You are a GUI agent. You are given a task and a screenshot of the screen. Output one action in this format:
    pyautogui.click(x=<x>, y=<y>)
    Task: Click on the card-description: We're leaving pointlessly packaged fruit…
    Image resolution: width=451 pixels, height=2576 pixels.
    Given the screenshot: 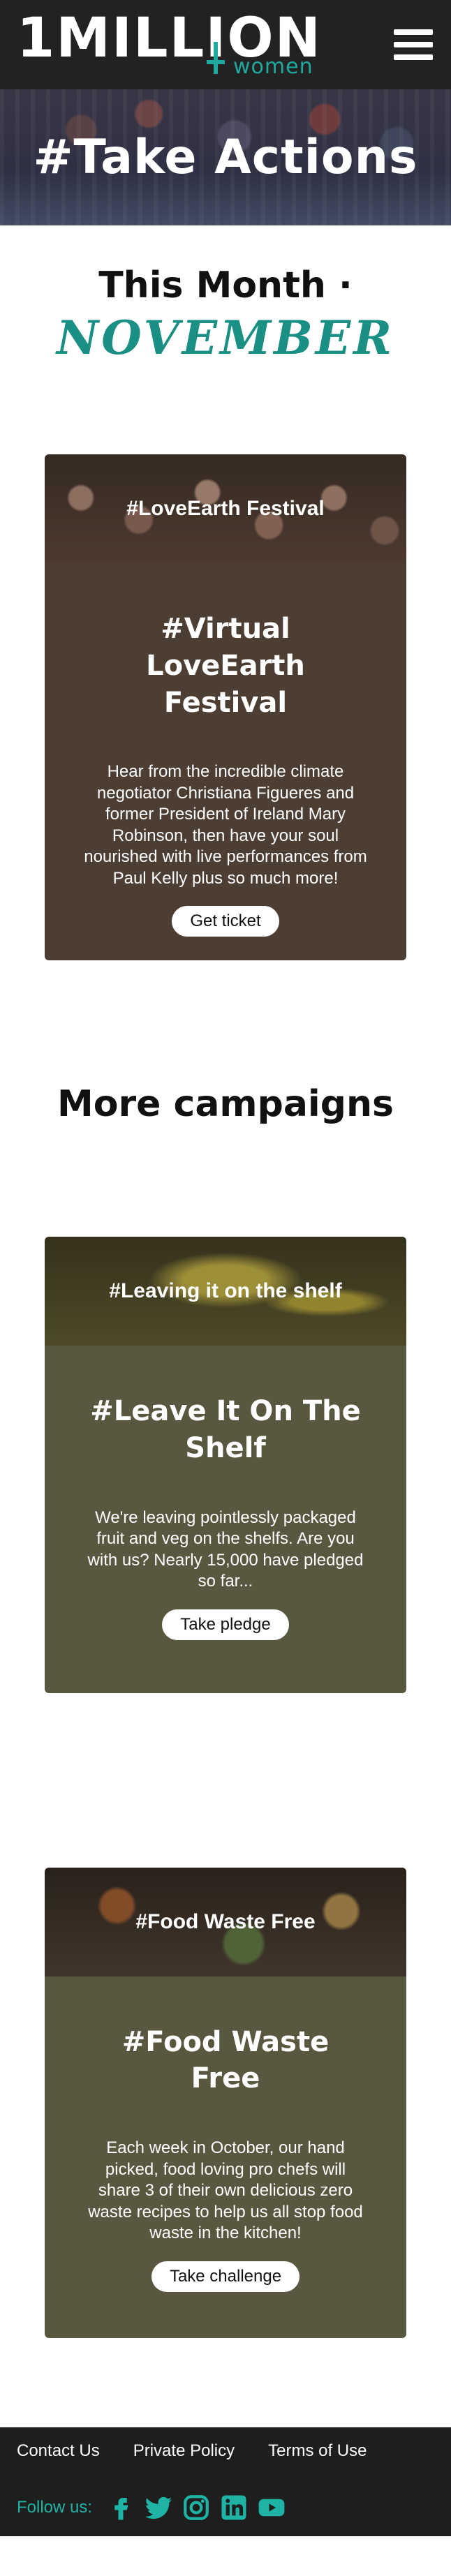 What is the action you would take?
    pyautogui.click(x=225, y=1549)
    